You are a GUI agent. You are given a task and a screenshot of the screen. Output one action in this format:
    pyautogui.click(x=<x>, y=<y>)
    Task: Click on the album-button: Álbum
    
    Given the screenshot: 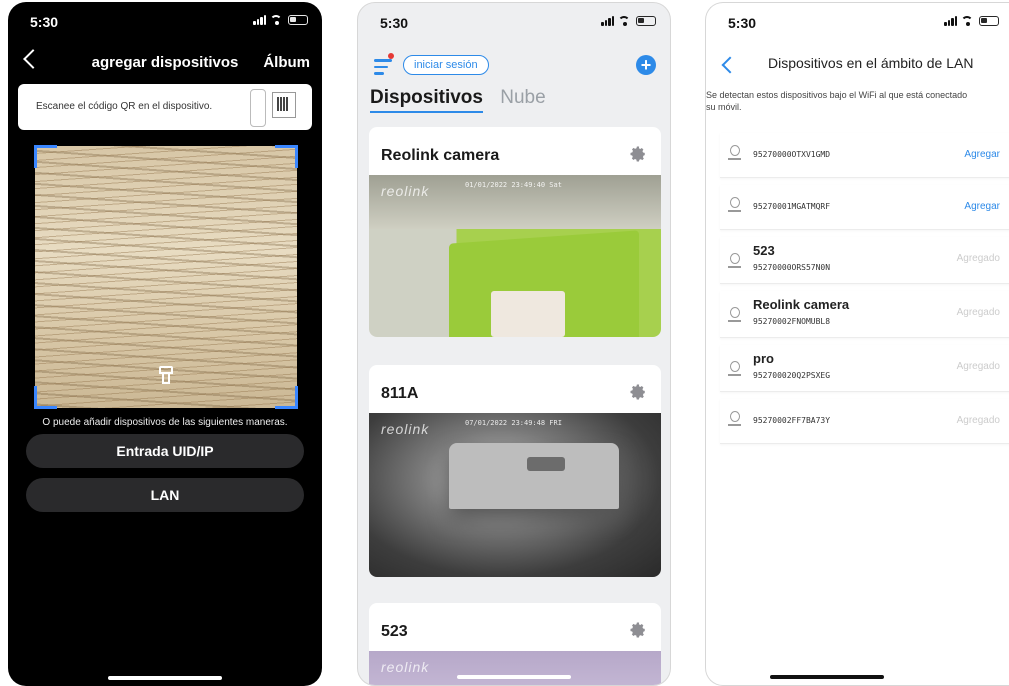 What is the action you would take?
    pyautogui.click(x=286, y=62)
    